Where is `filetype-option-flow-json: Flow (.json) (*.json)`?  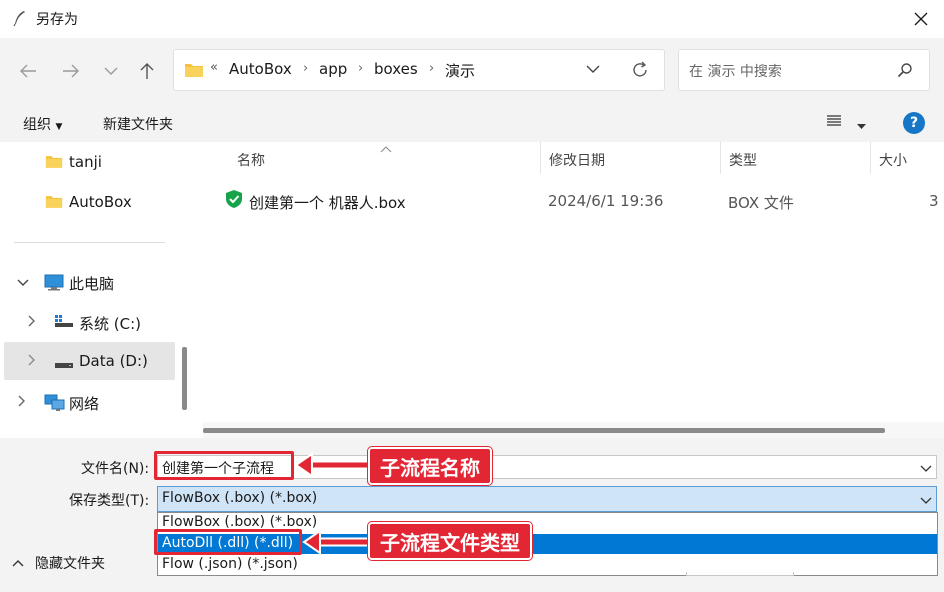
filetype-option-flow-json: Flow (.json) (*.json) is located at coordinates (547, 565).